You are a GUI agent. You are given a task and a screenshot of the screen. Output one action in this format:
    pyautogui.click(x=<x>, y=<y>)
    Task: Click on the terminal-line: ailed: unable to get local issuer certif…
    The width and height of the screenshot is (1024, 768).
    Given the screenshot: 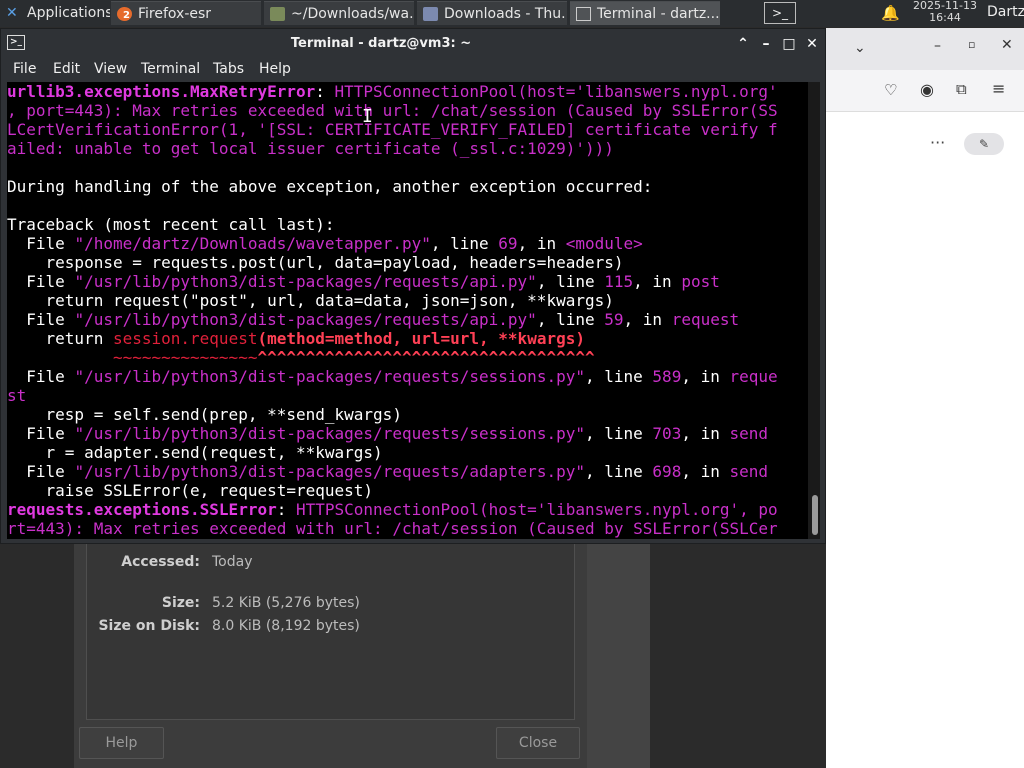 What is the action you would take?
    pyautogui.click(x=310, y=148)
    